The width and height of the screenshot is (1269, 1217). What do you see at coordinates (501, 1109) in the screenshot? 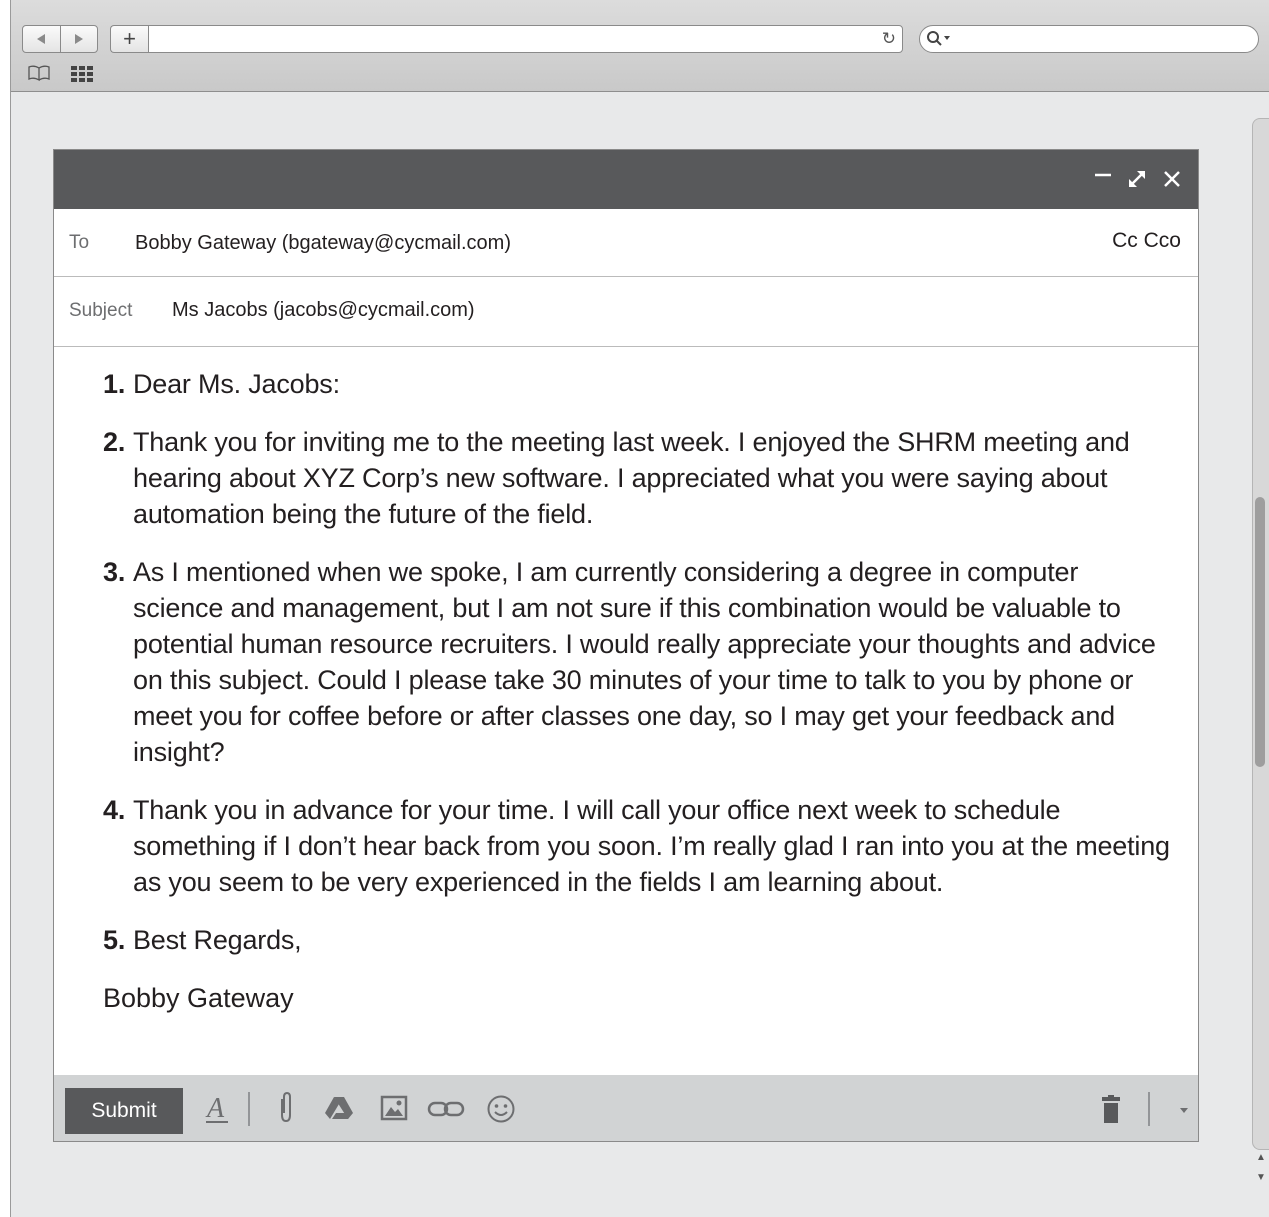
I see `insert-emoji-icon` at bounding box center [501, 1109].